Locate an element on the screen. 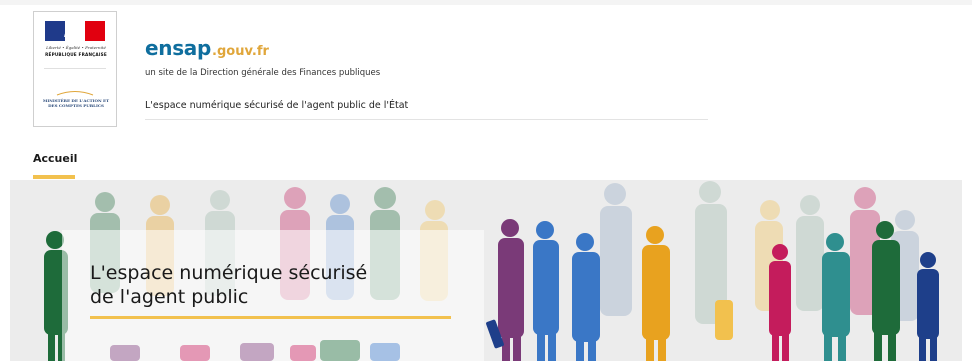  ministry-emblem-icon is located at coordinates (75, 93).